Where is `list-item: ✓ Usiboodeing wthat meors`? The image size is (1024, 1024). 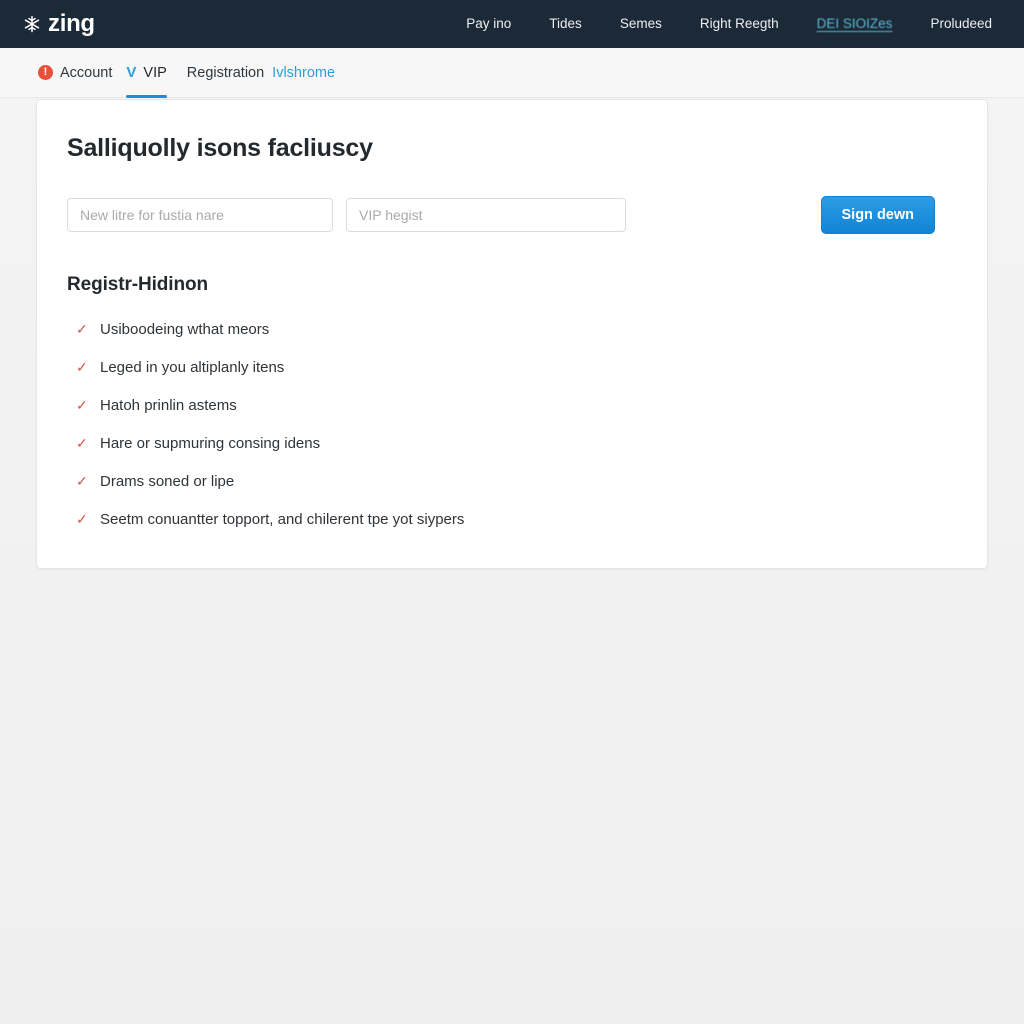 list-item: ✓ Usiboodeing wthat meors is located at coordinates (512, 329).